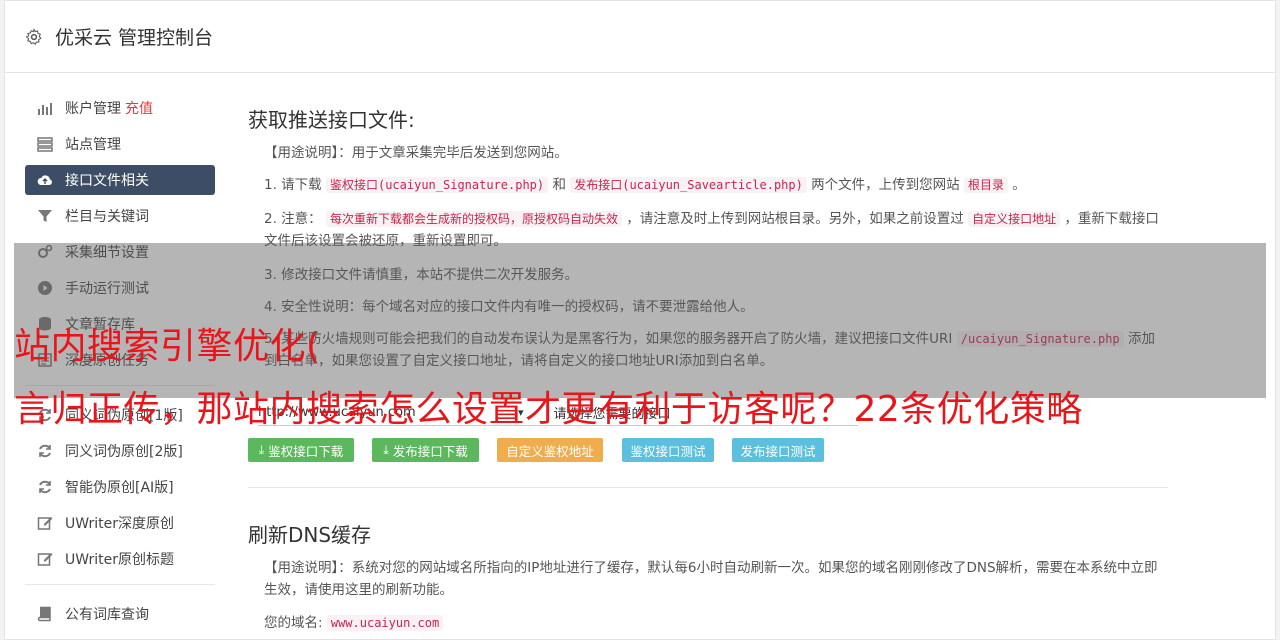  What do you see at coordinates (668, 450) in the screenshot?
I see `sign-test-button: 鉴权接口测试` at bounding box center [668, 450].